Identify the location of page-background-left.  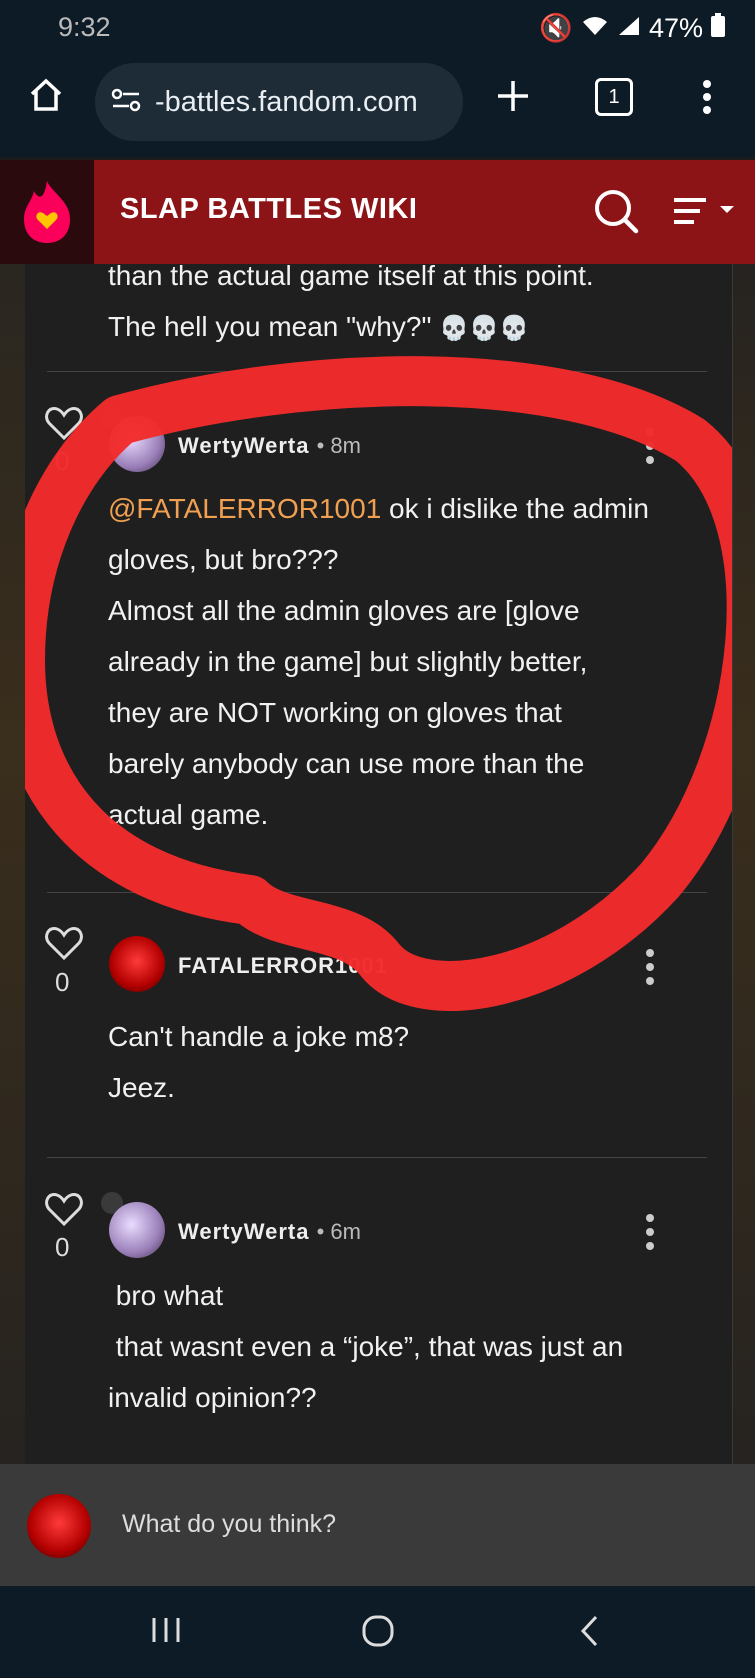
(12, 864).